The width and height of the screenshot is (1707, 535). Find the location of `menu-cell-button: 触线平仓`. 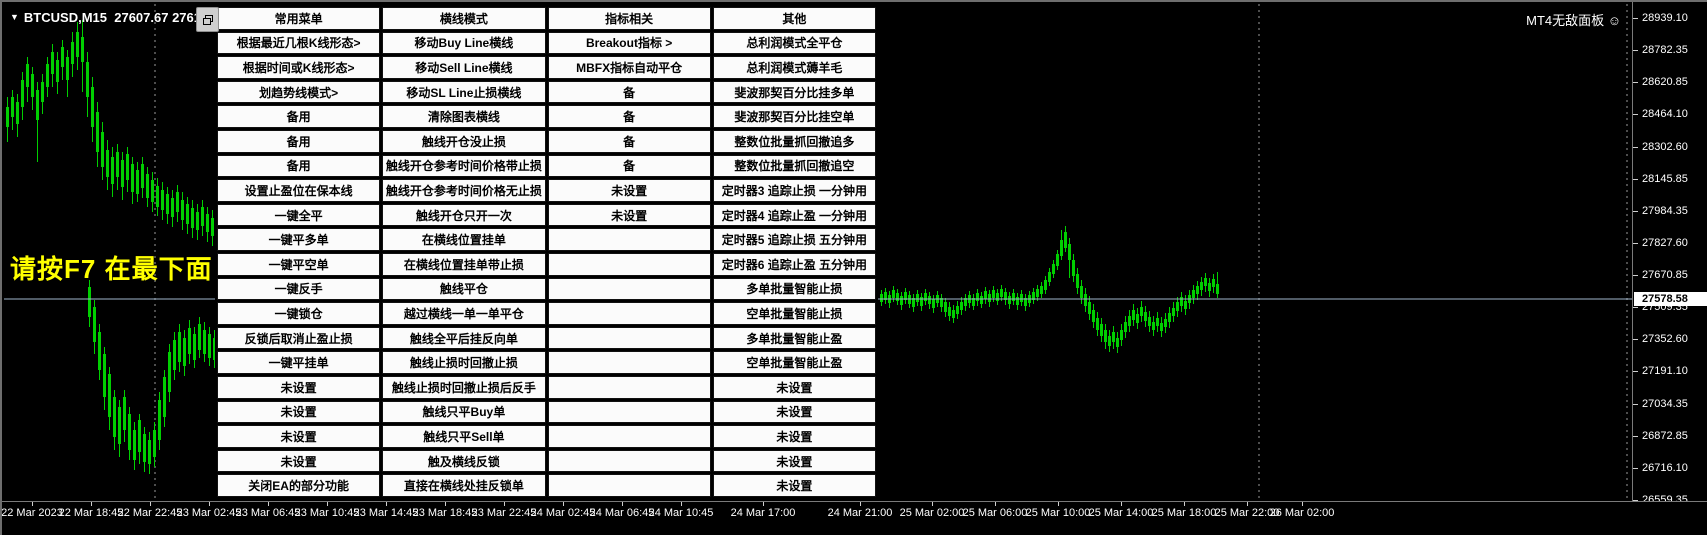

menu-cell-button: 触线平仓 is located at coordinates (464, 289).